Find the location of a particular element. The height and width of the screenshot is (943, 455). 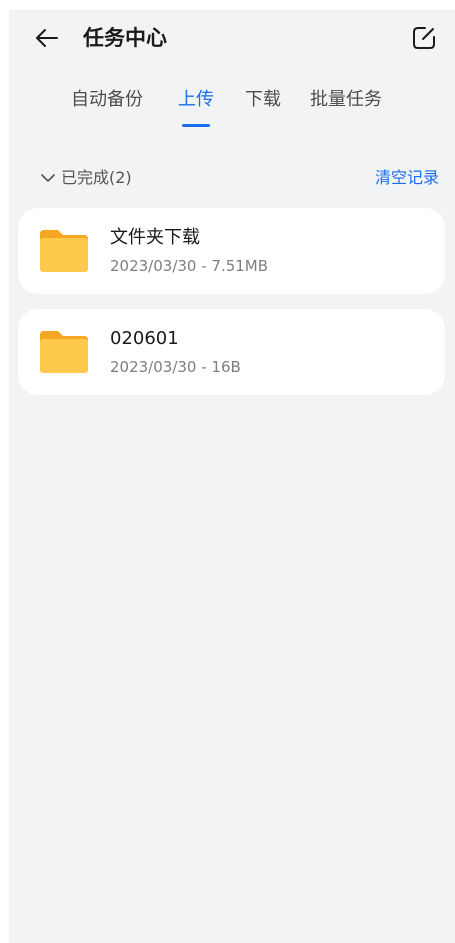

tab-batch-tasks: 批量任务 is located at coordinates (346, 100).